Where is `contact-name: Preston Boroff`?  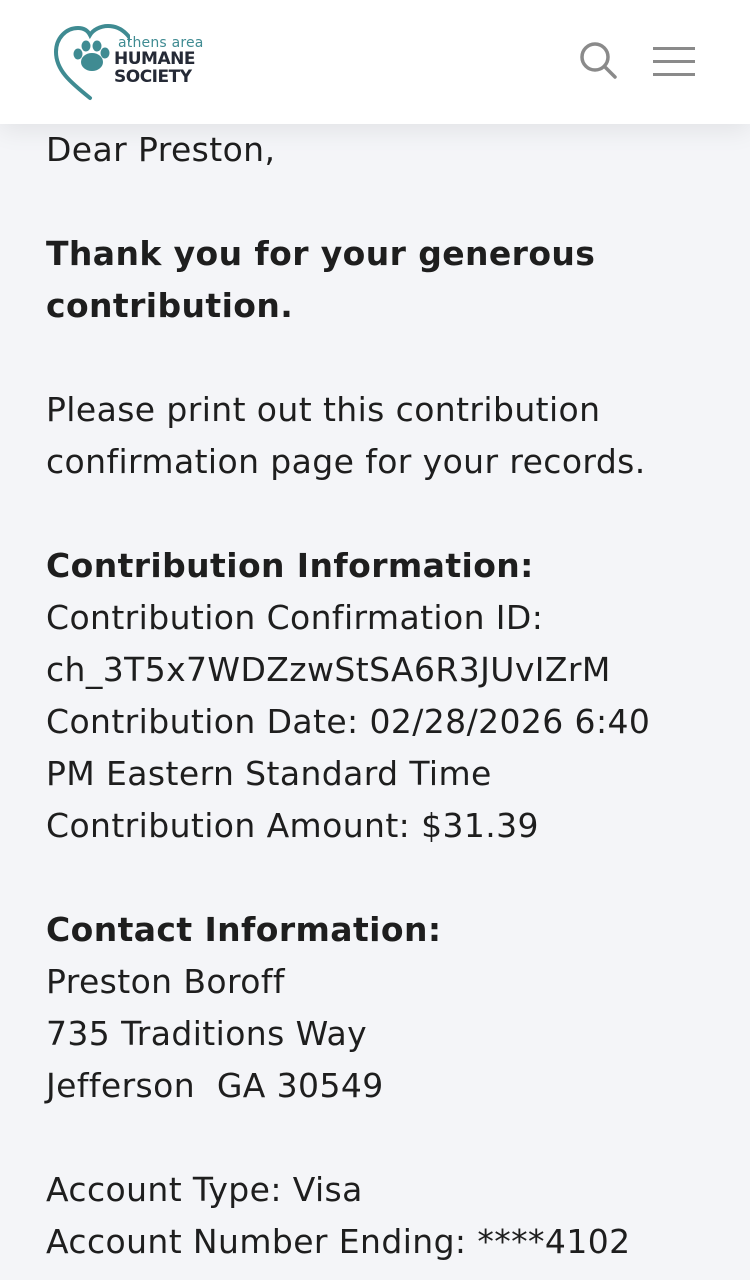 contact-name: Preston Boroff is located at coordinates (165, 981).